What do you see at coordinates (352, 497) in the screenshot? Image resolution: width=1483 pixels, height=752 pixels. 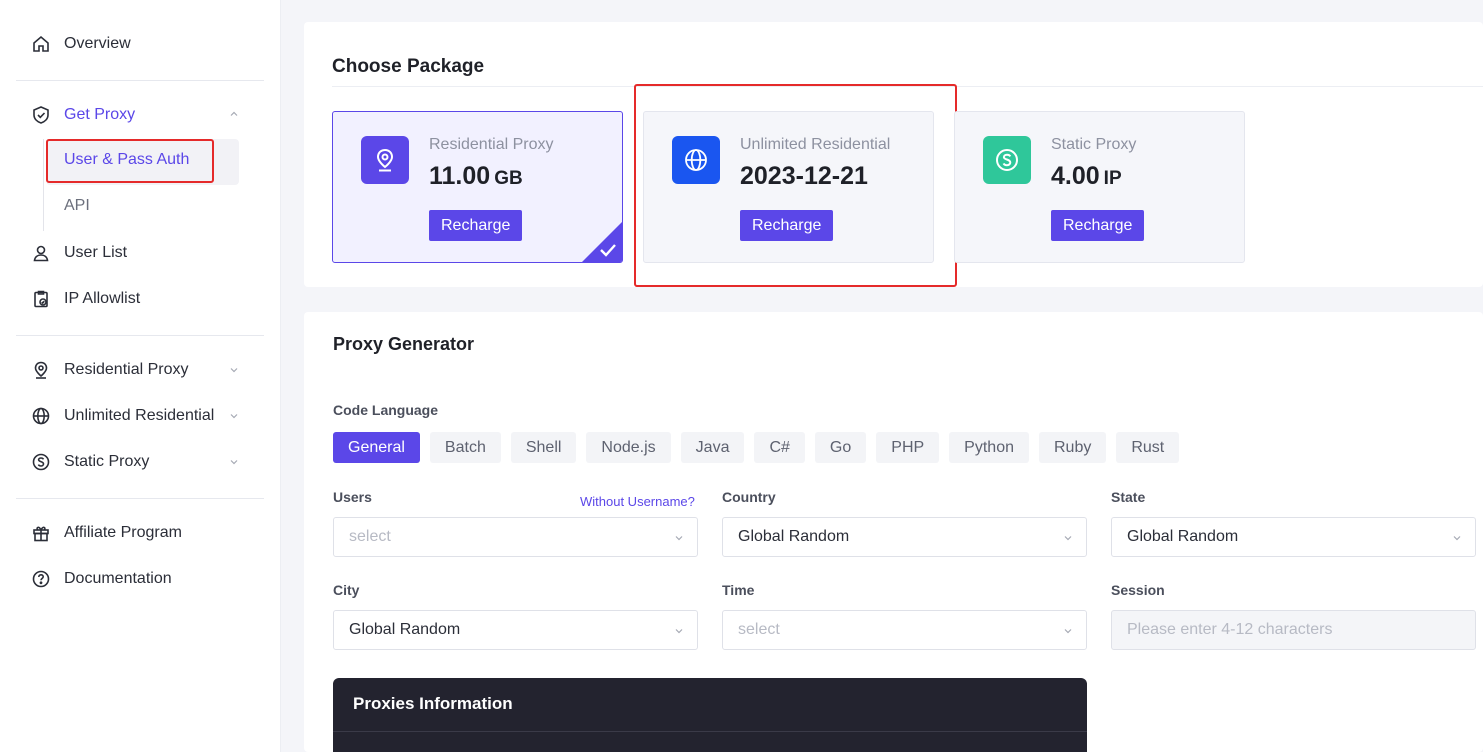 I see `users-label: Users` at bounding box center [352, 497].